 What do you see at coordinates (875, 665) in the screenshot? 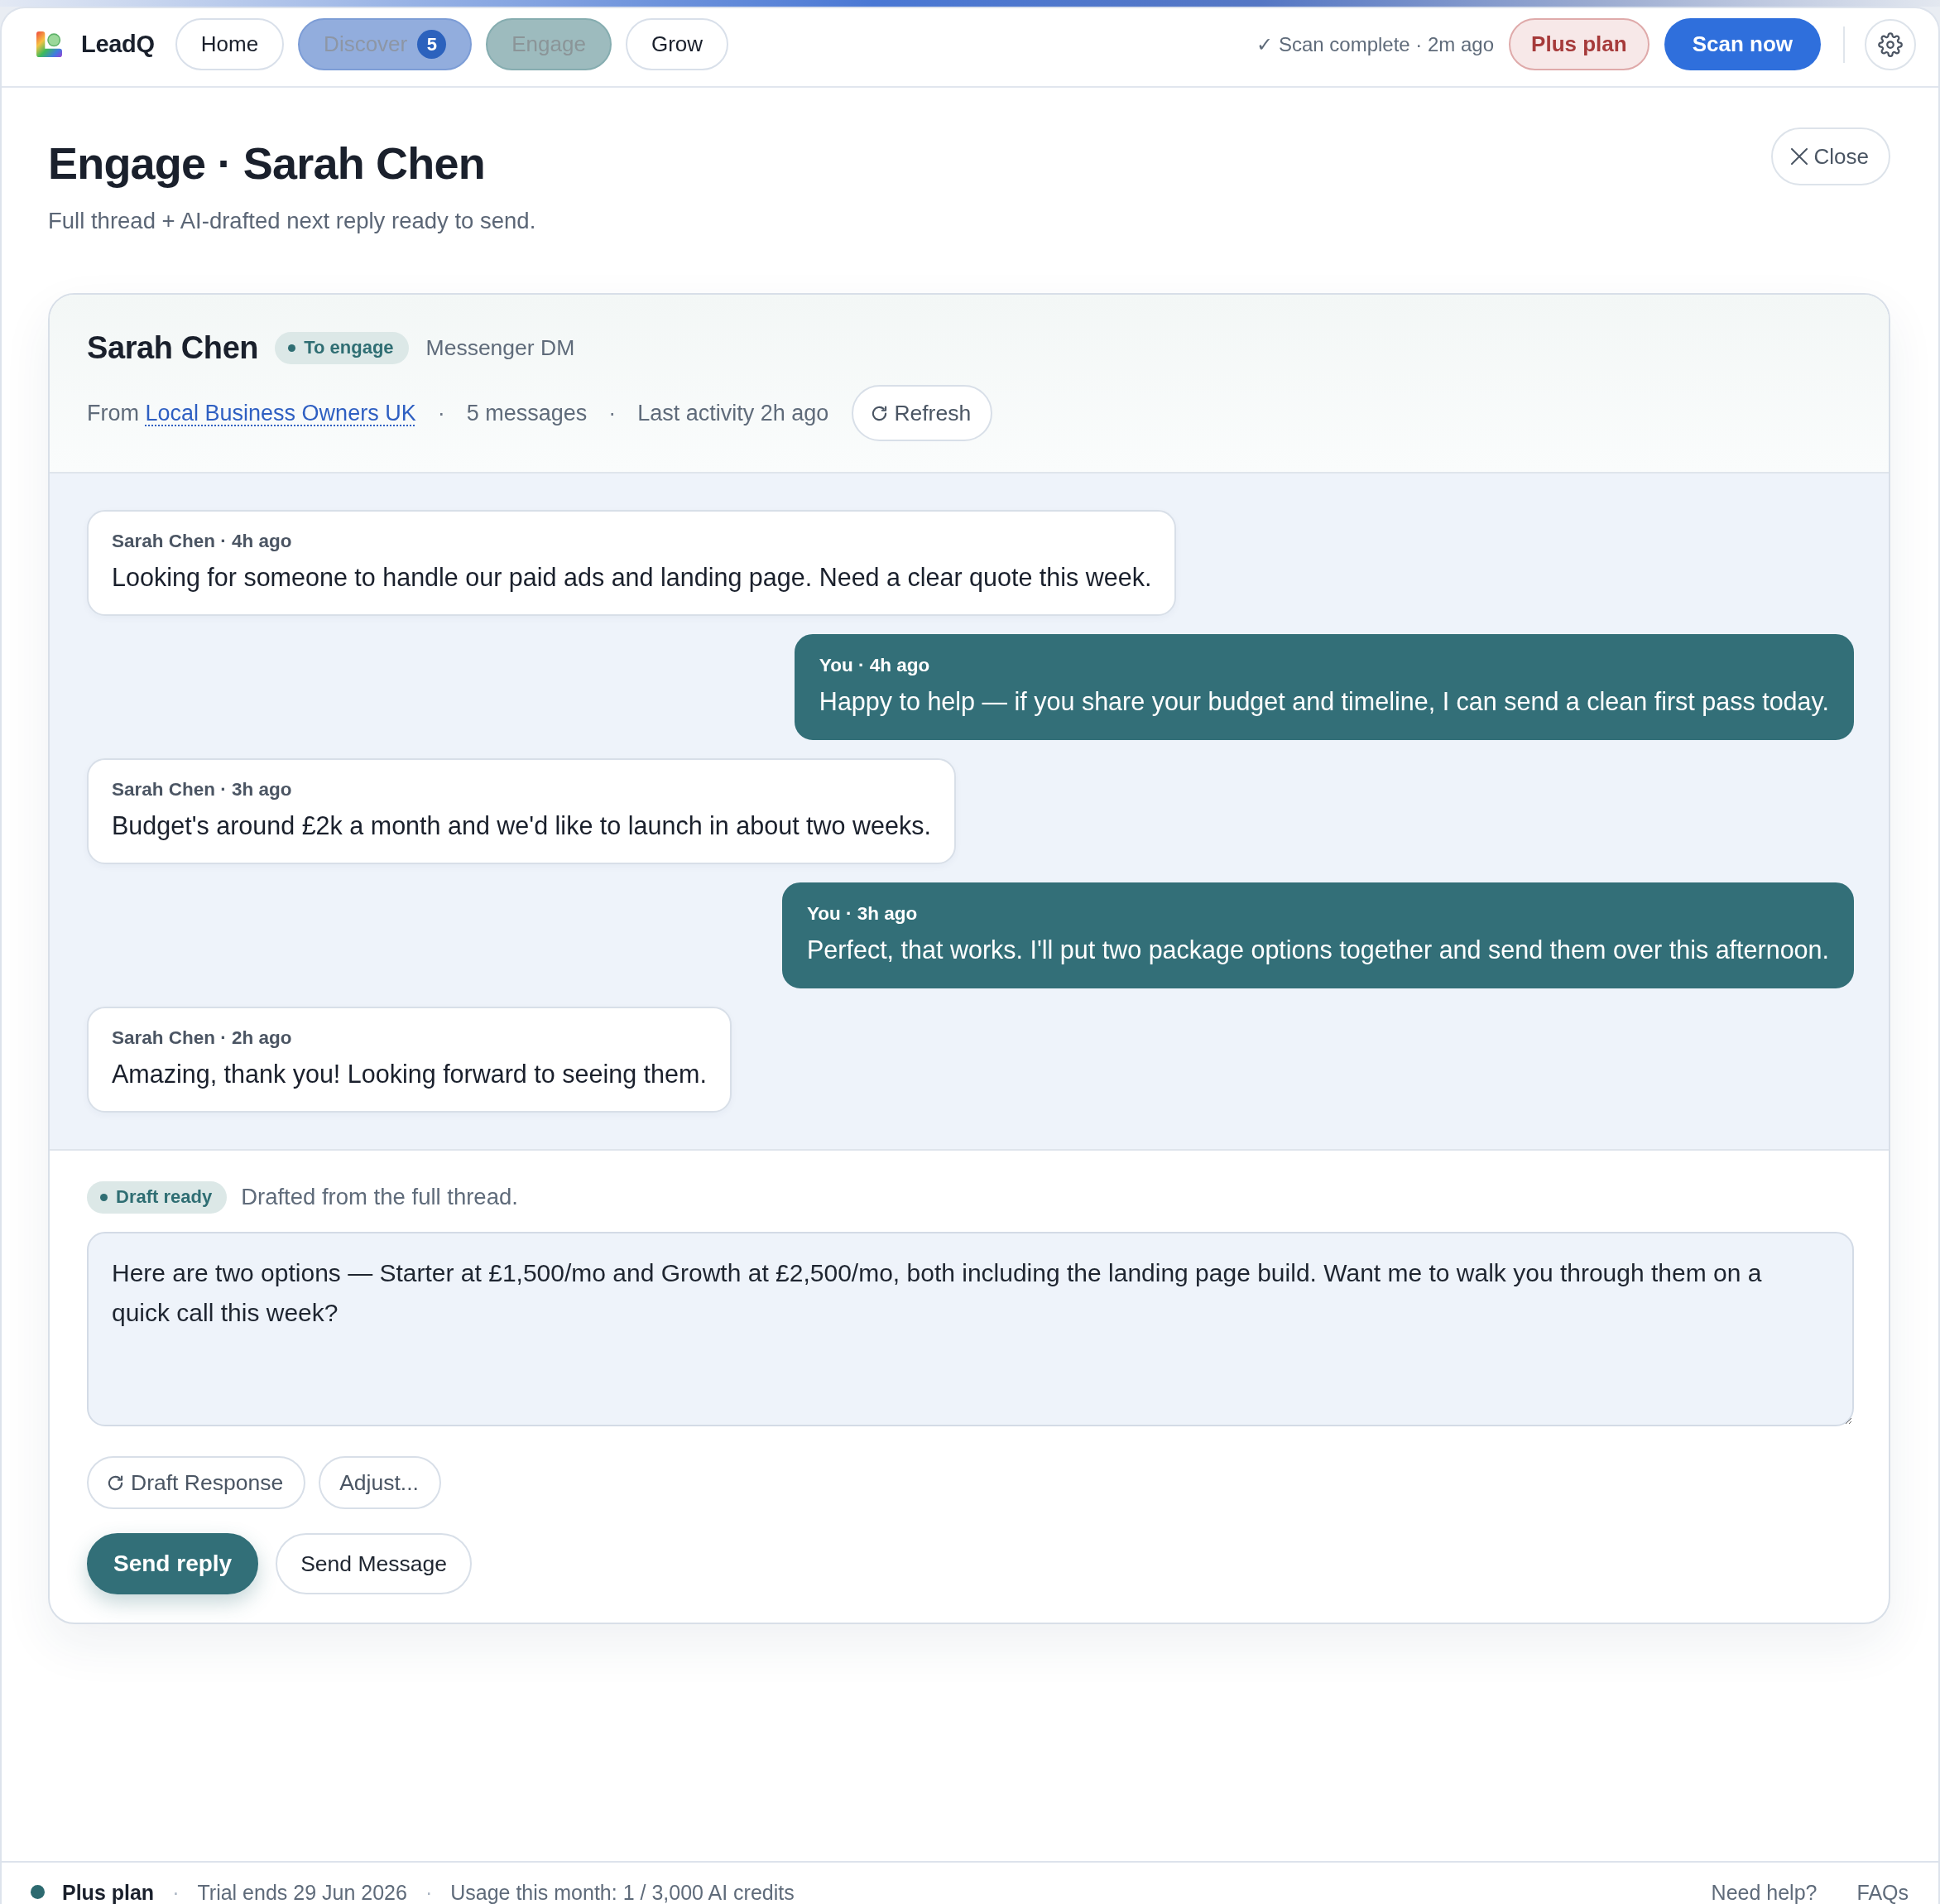
I see `message-meta: You · 4h ago` at bounding box center [875, 665].